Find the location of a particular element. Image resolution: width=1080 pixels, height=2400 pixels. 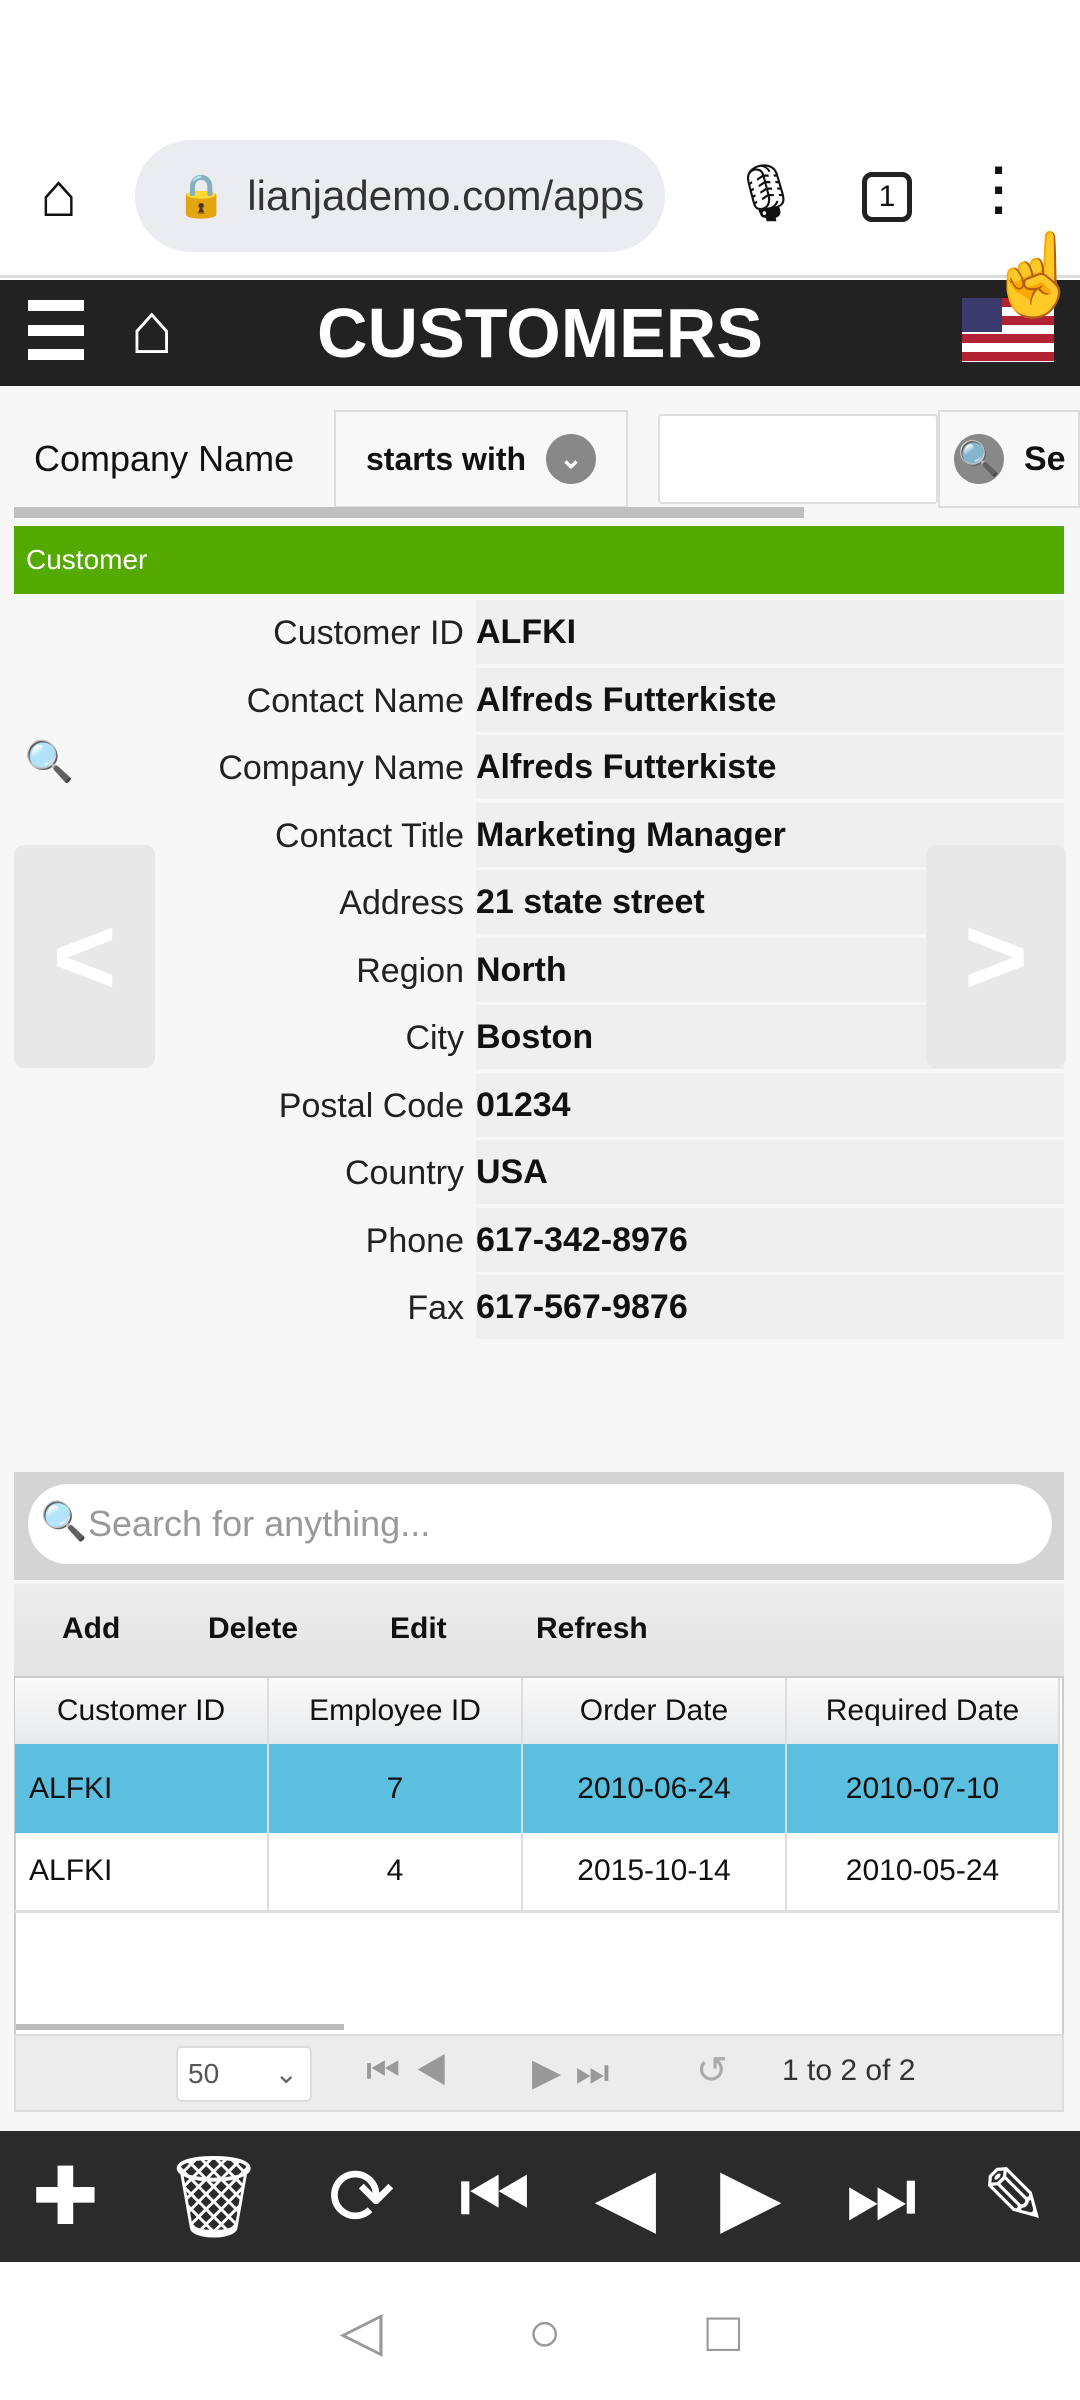

url-text: lianjademo.com/apps is located at coordinates (446, 195).